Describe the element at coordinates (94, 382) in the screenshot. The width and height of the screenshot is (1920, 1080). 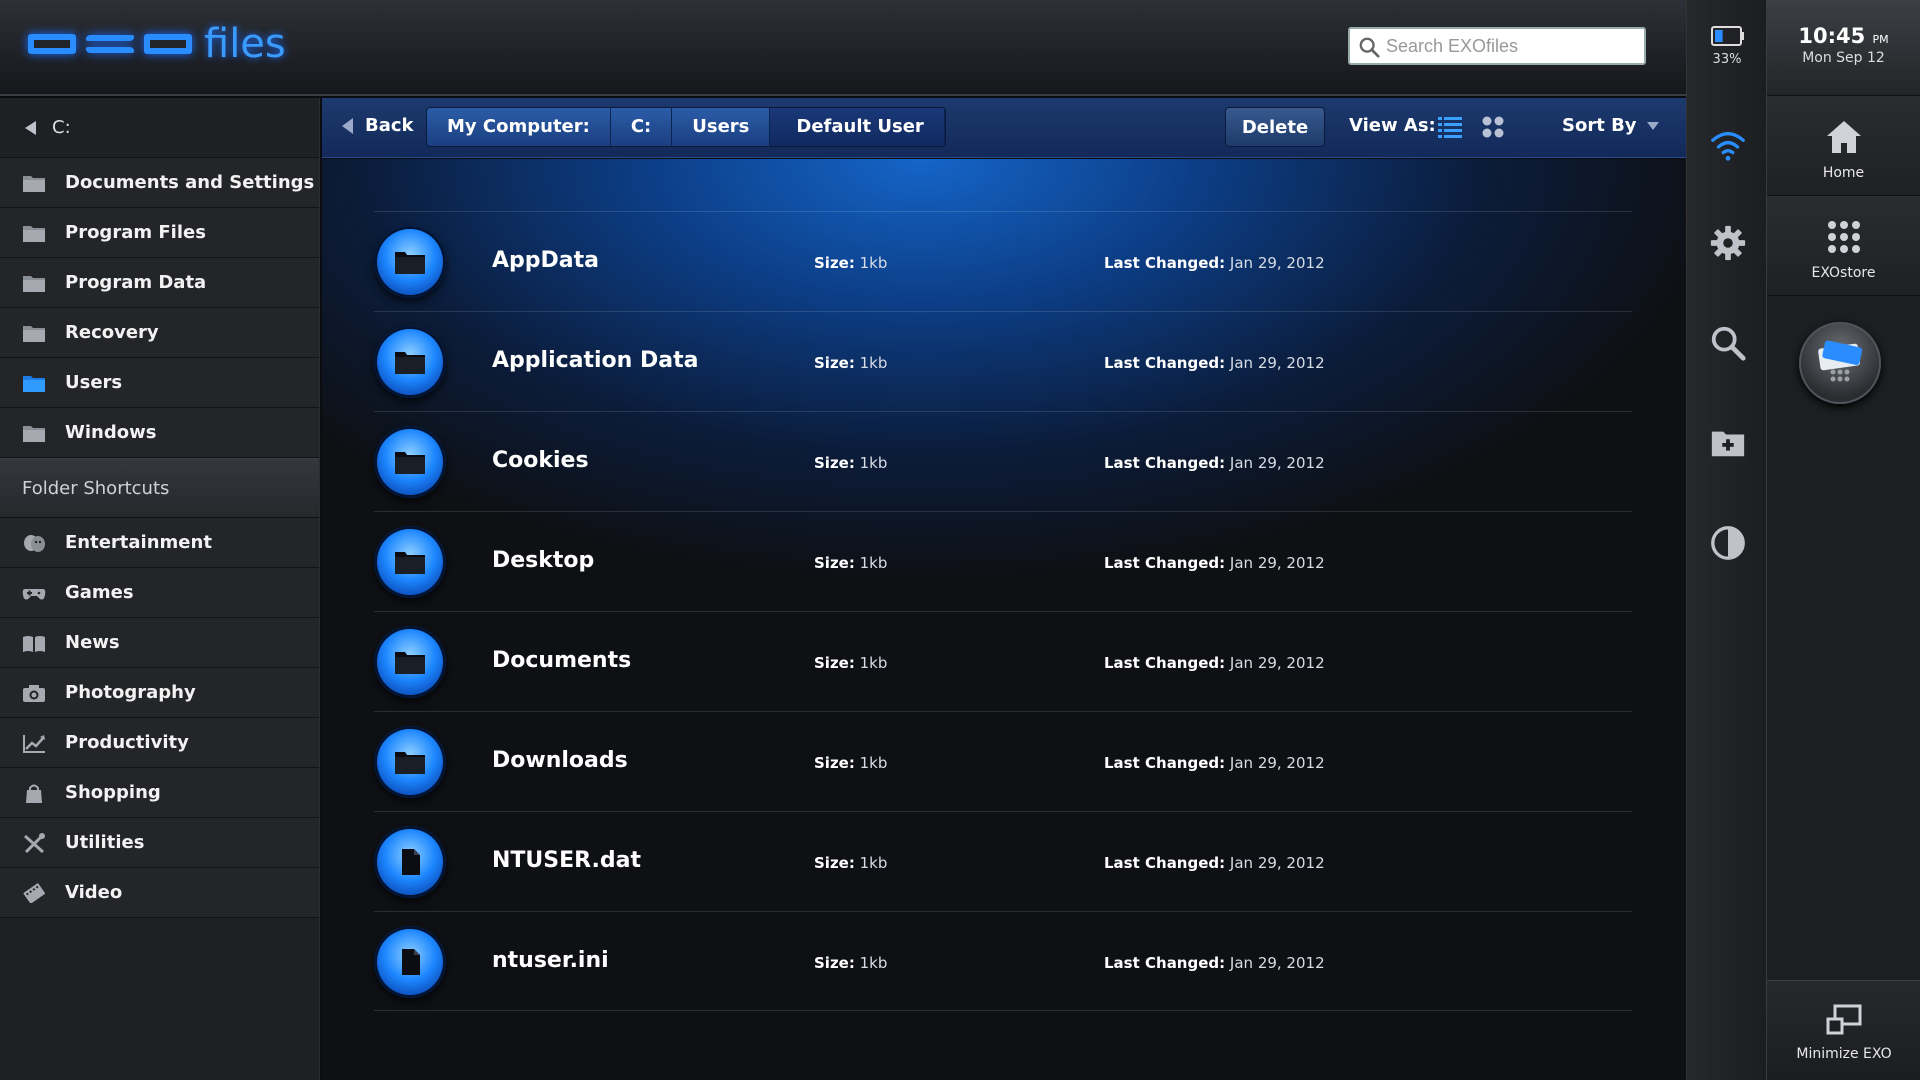
I see `sidebar-item-label: Users` at that location.